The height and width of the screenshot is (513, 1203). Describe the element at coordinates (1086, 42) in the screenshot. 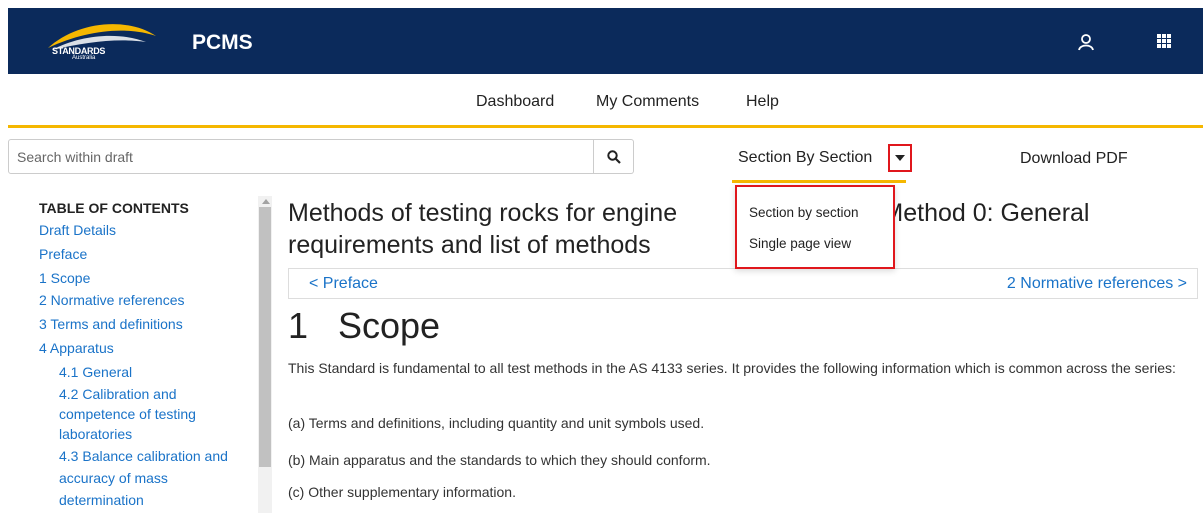

I see `user-icon` at that location.